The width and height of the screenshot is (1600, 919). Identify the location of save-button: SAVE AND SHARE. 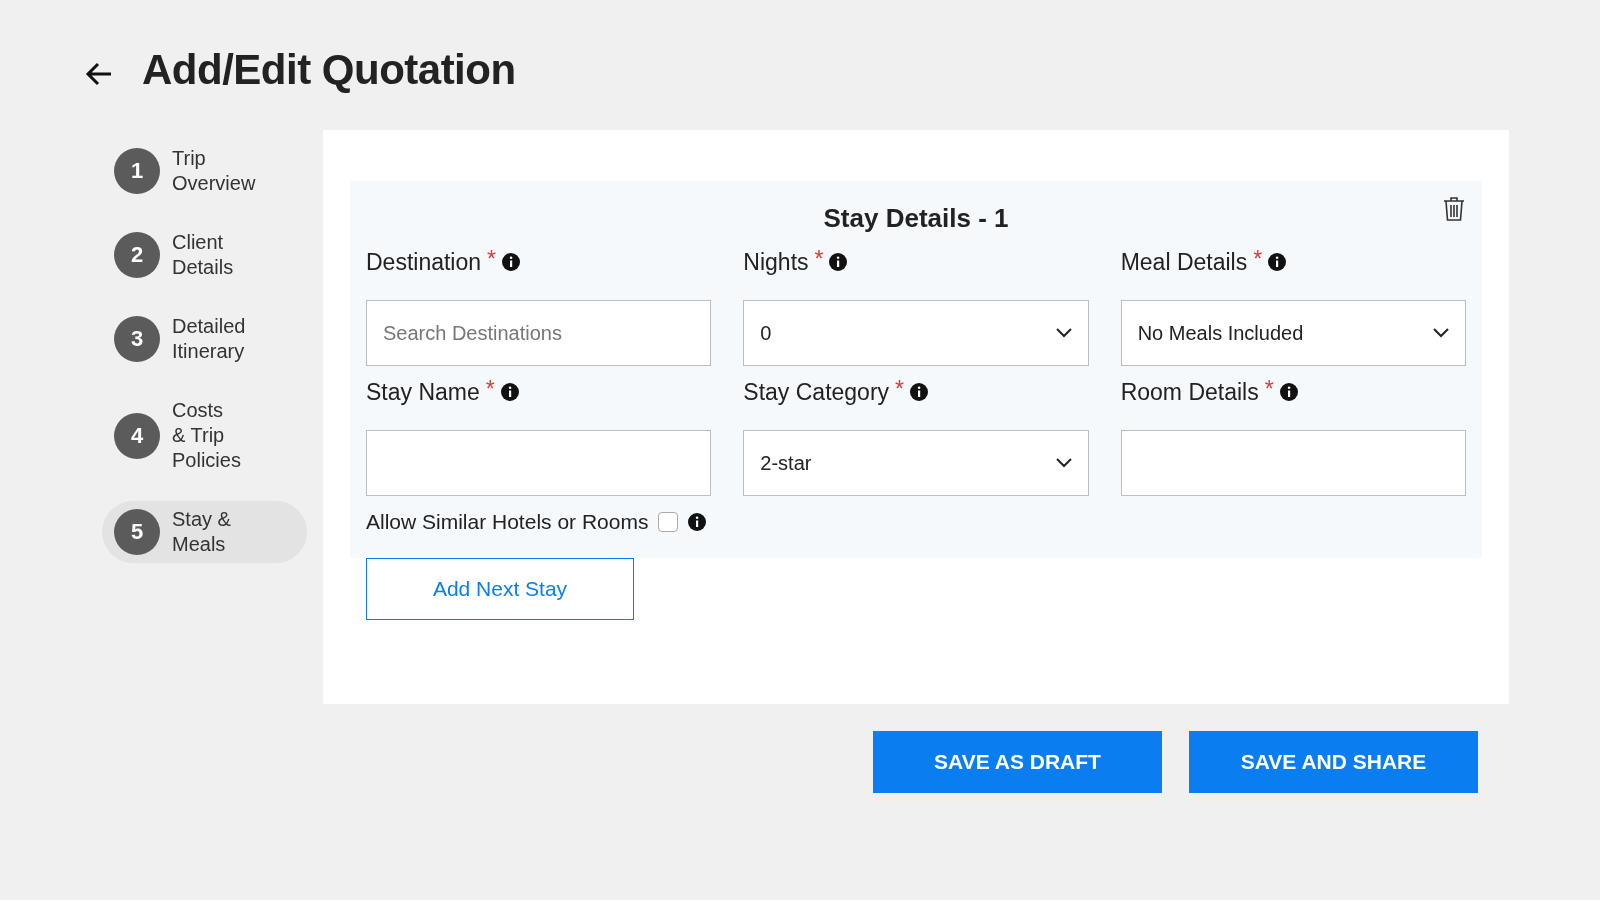
(1333, 762).